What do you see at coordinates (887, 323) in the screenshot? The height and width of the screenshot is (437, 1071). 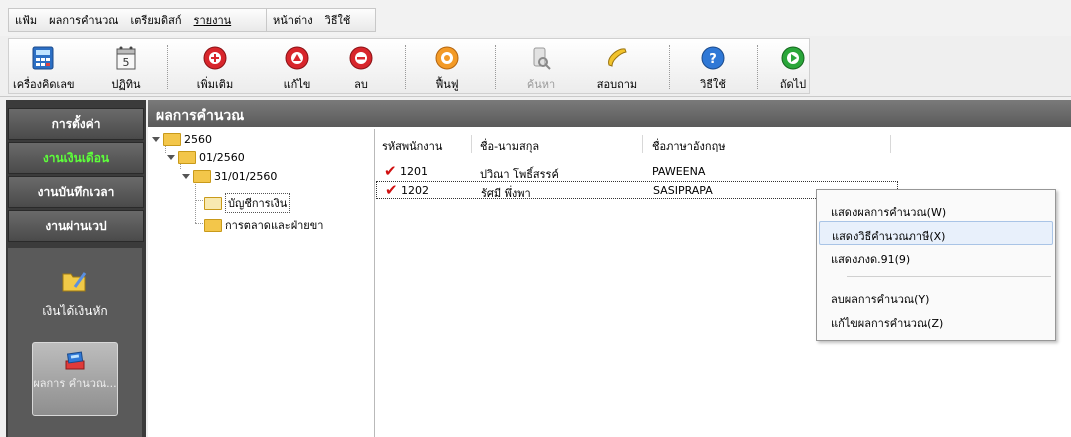 I see `menu-edit-results-label: แก้ไขผลการคำนวณ(Z)` at bounding box center [887, 323].